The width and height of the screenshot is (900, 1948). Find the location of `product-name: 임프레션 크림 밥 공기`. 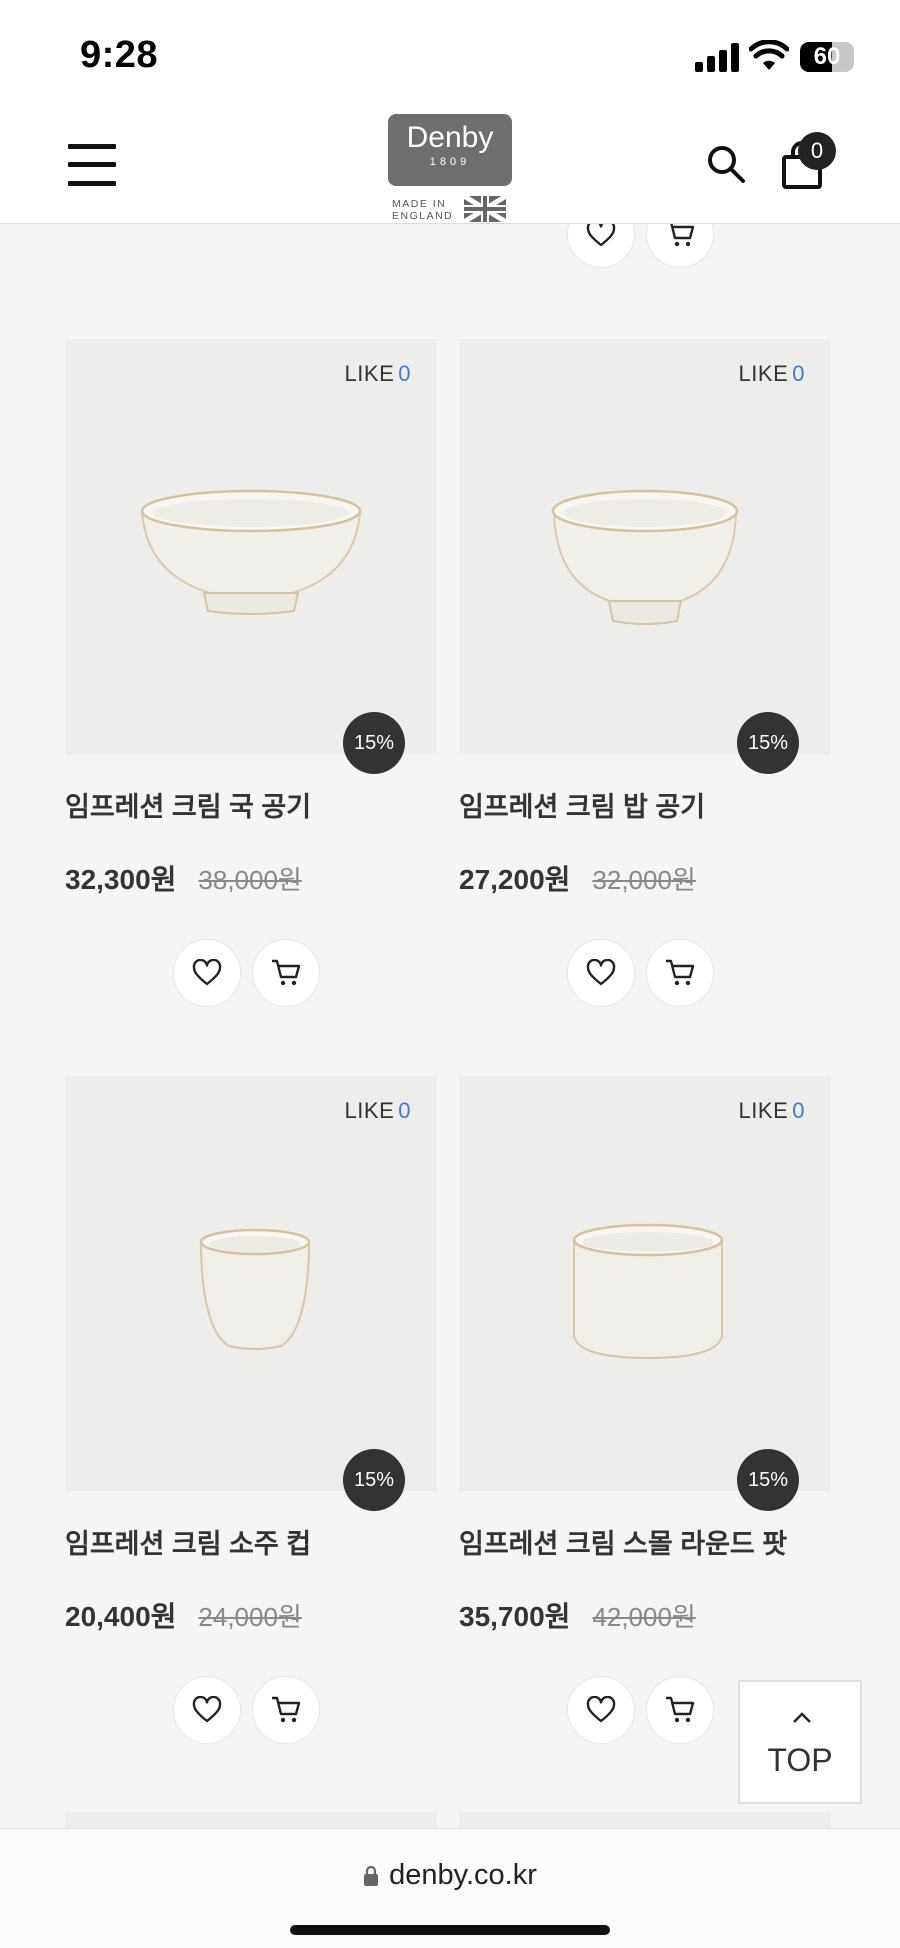

product-name: 임프레션 크림 밥 공기 is located at coordinates (582, 804).